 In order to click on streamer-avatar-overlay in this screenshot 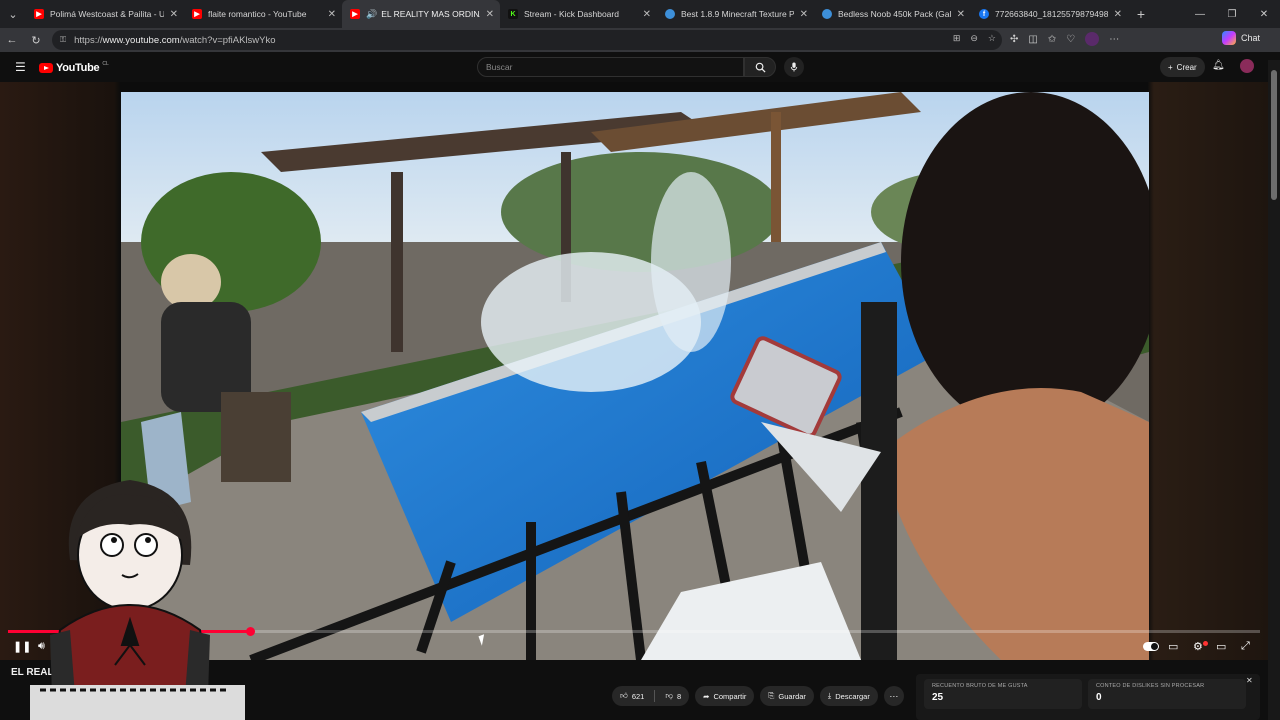, I will do `click(137, 600)`.